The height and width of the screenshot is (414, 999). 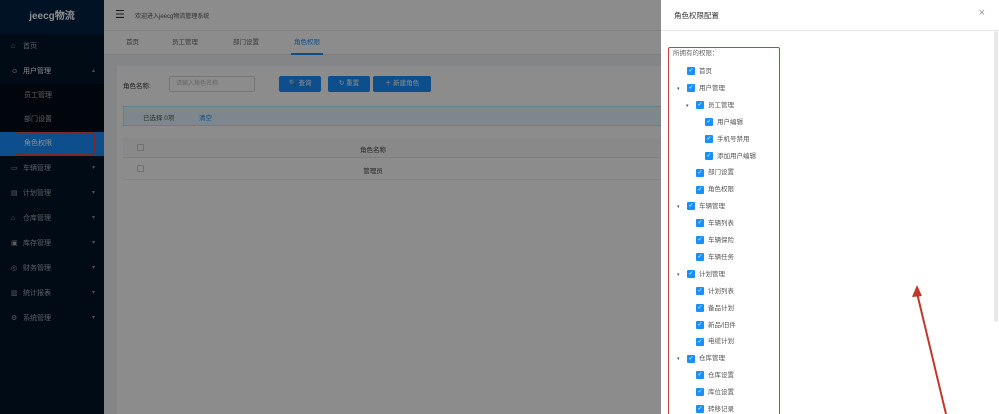 I want to click on permission-node: ✓ 添加用户编辑, so click(x=730, y=156).